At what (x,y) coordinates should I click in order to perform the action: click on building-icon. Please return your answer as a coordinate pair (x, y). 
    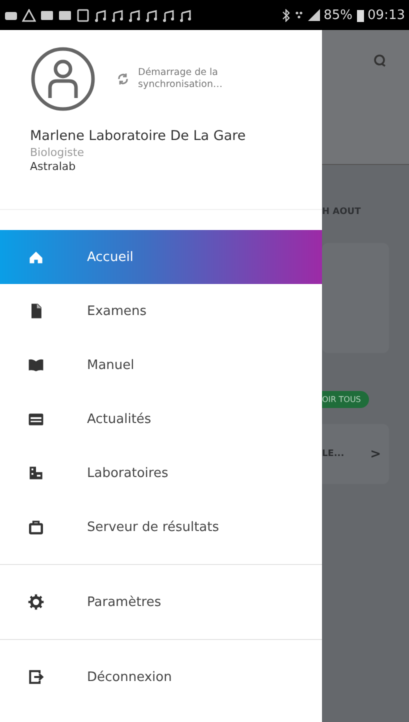
    Looking at the image, I should click on (36, 473).